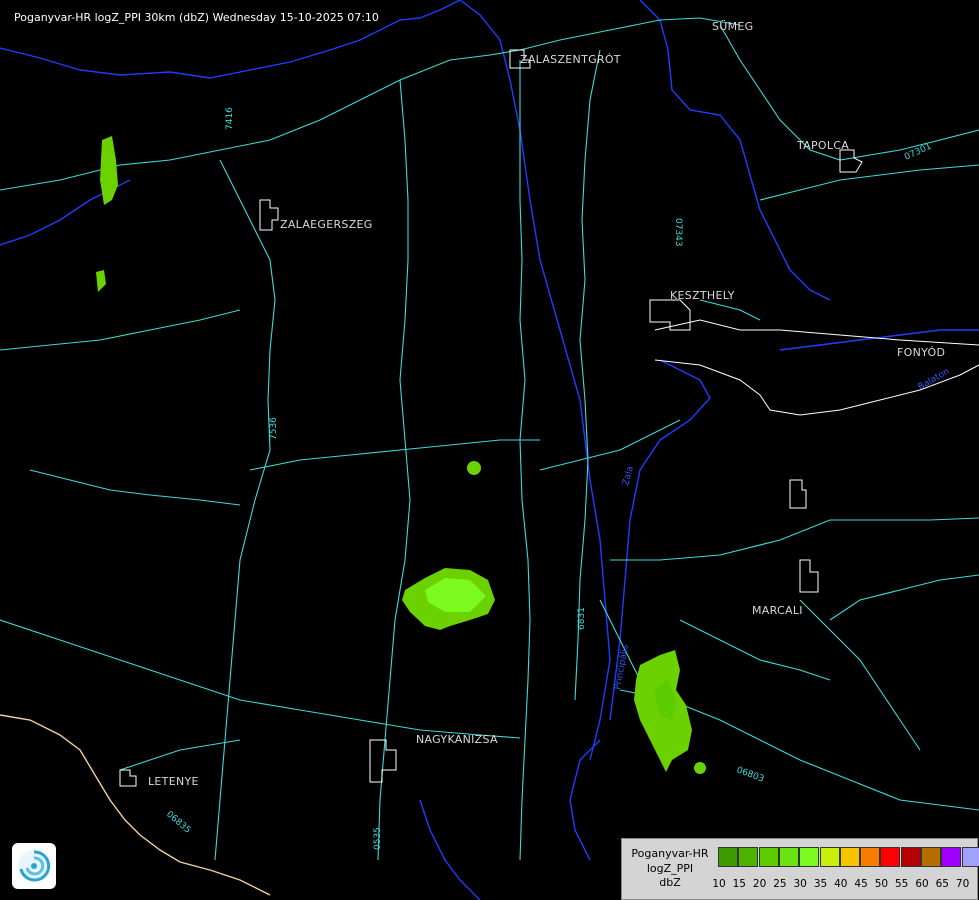  I want to click on legend-tick-45: 45, so click(861, 884).